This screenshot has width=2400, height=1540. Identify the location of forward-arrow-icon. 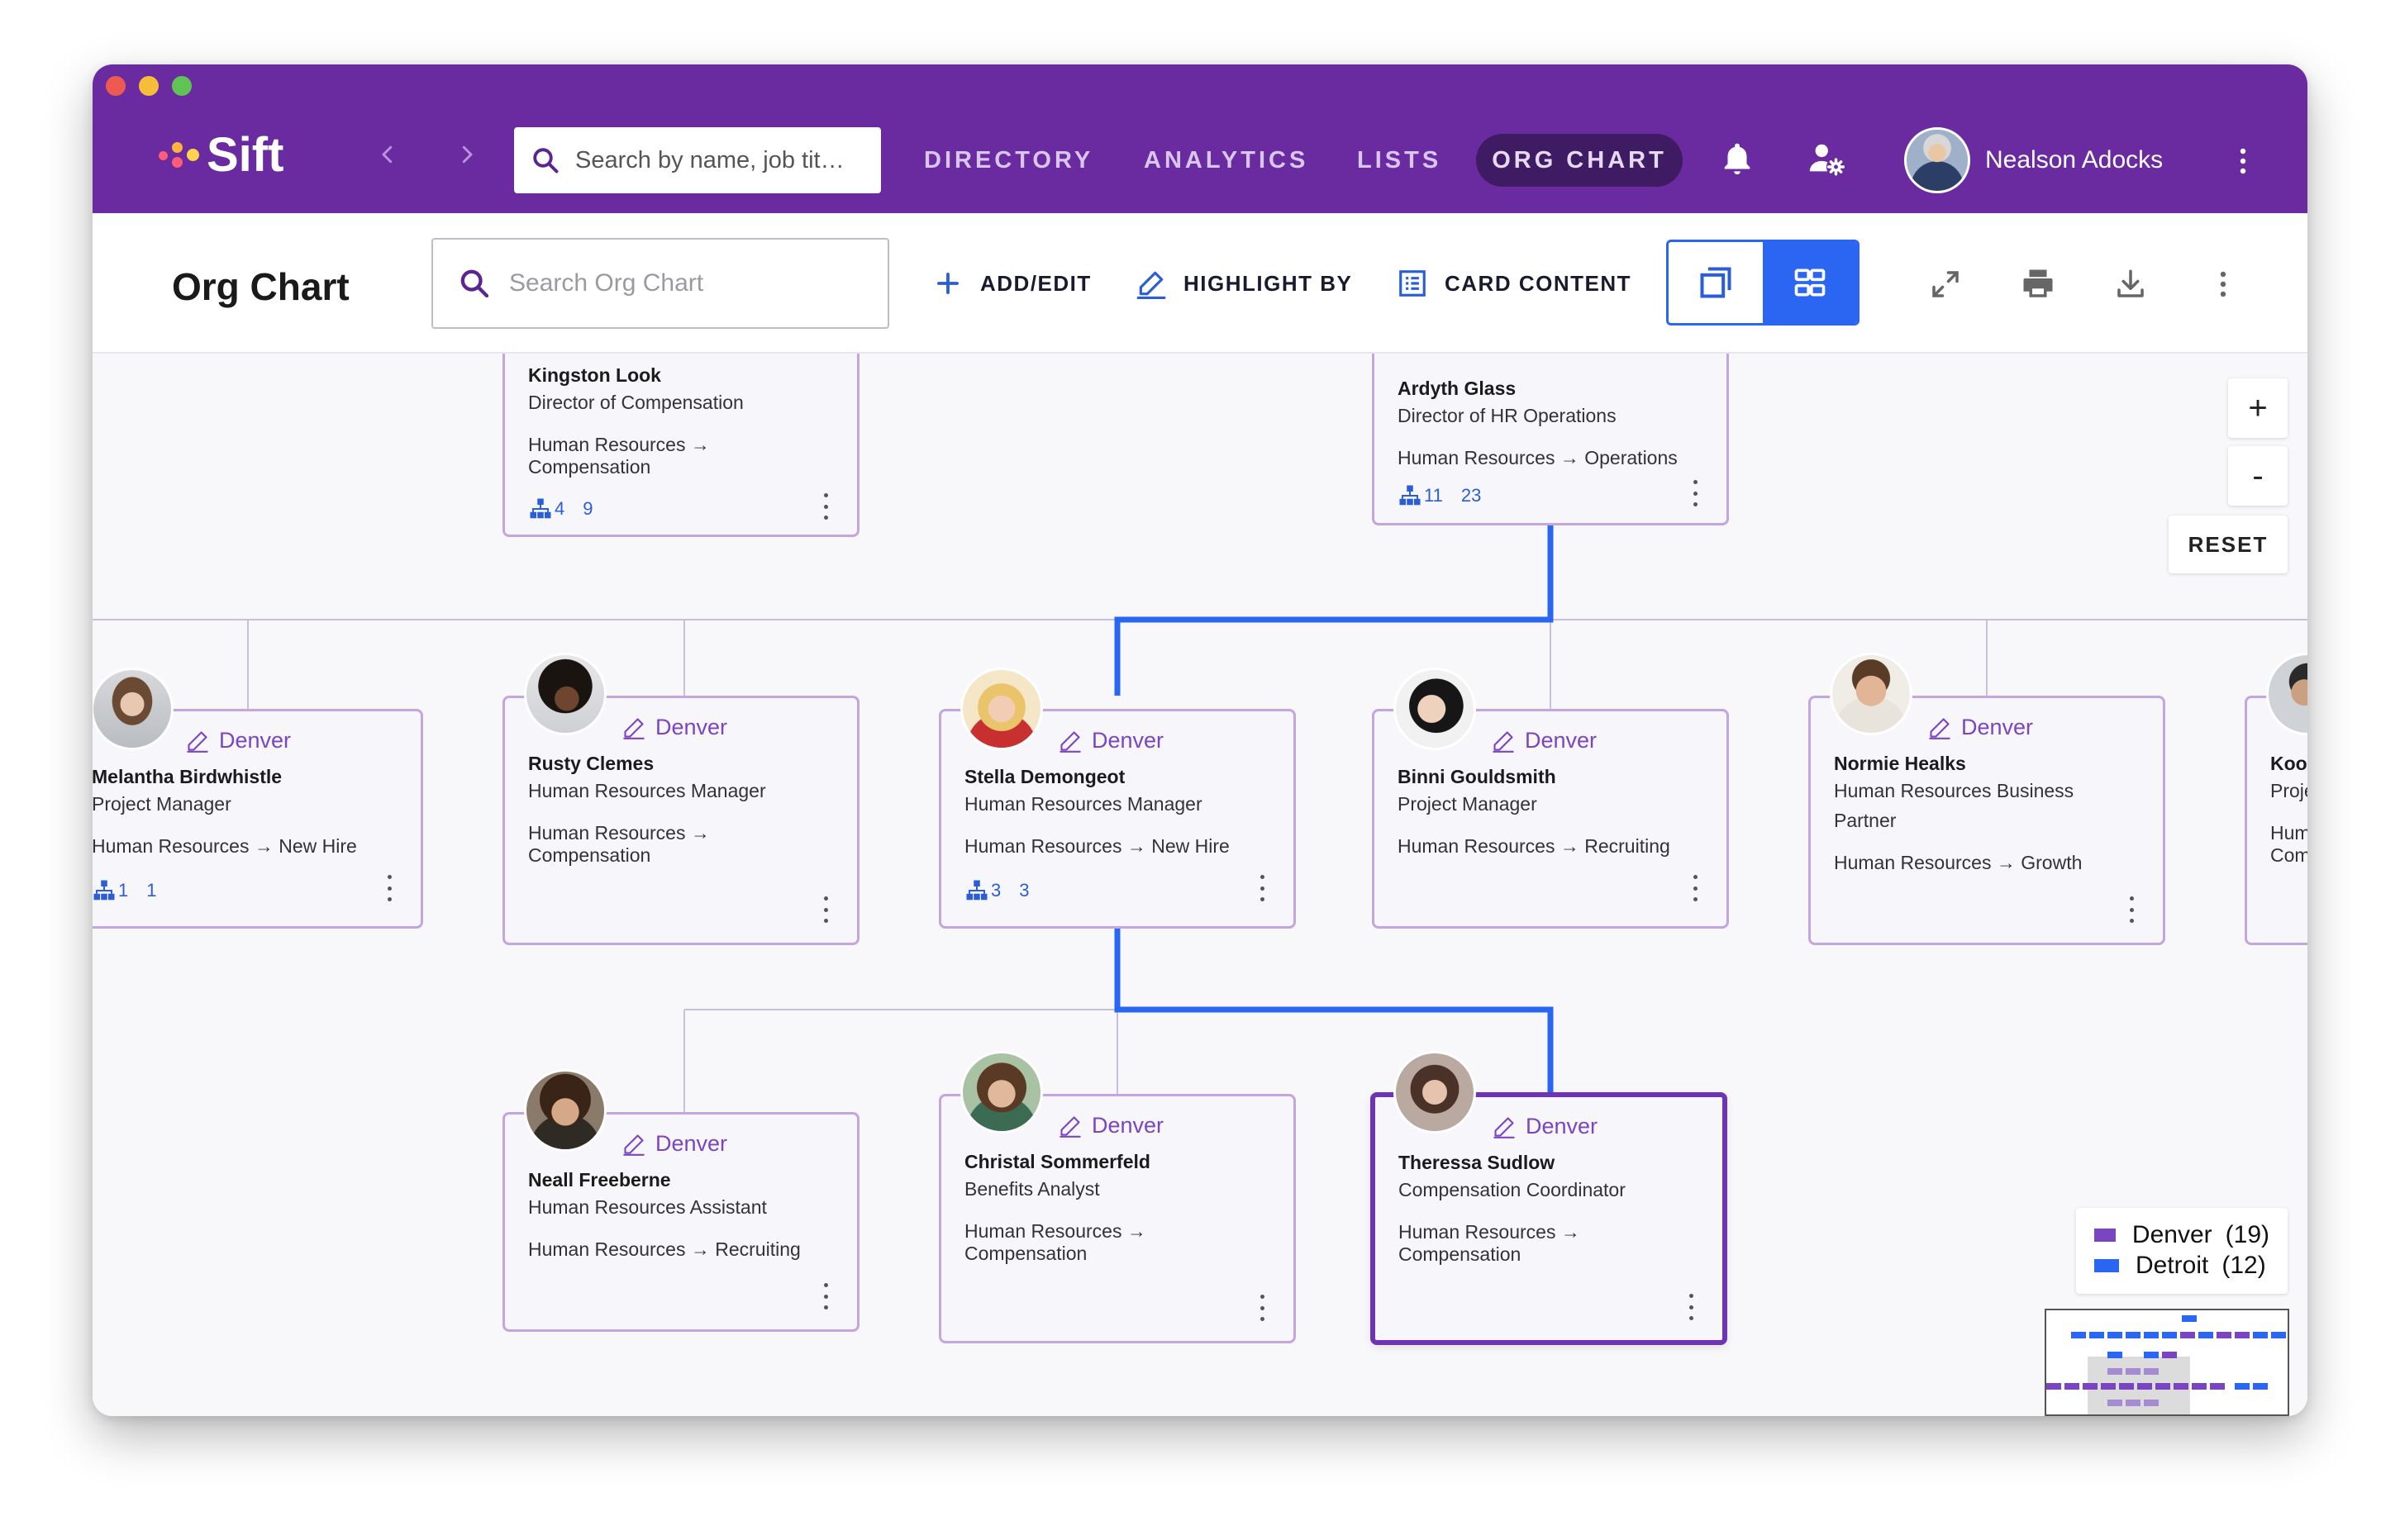
(467, 154).